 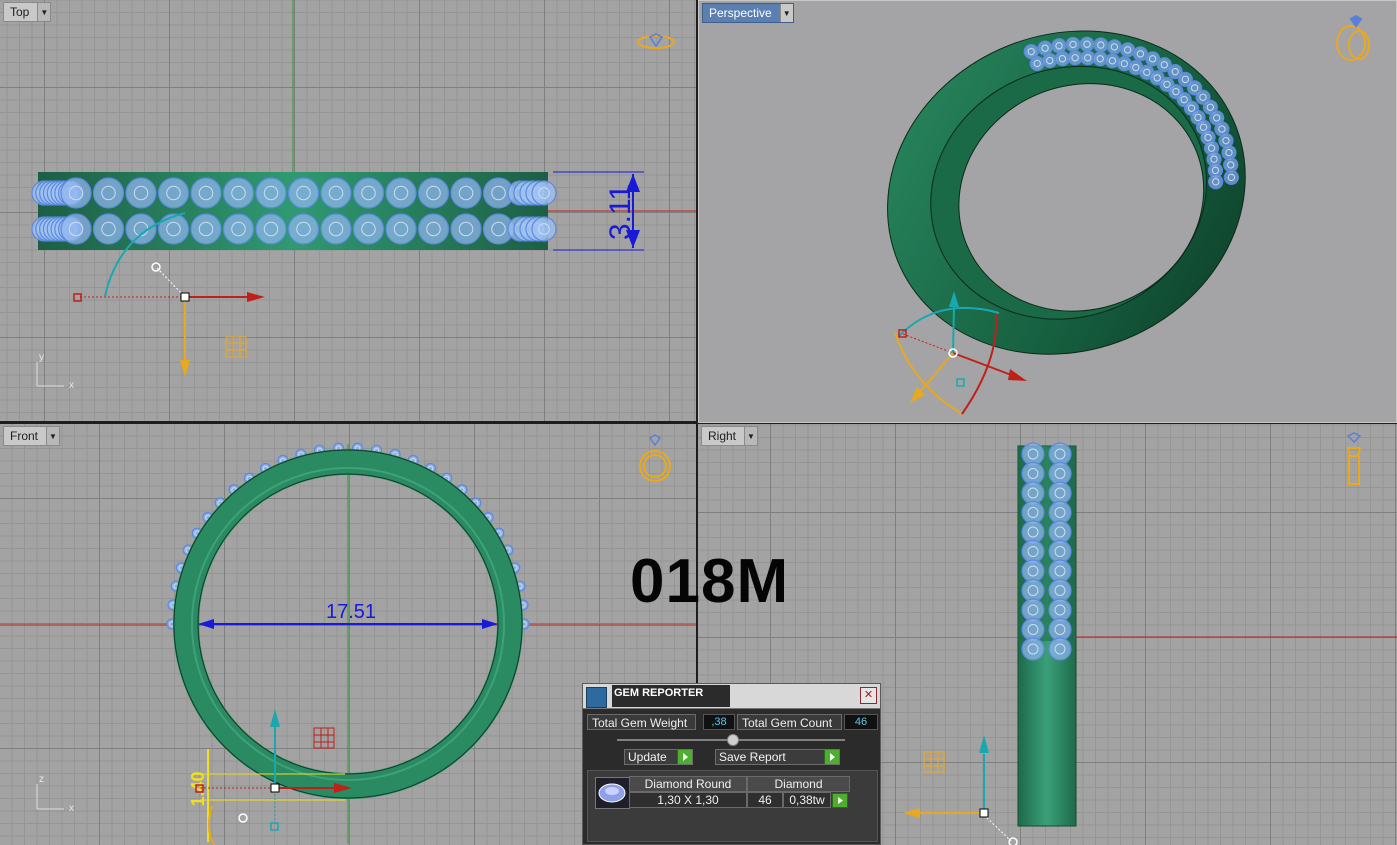 I want to click on dimension-value: 3.11, so click(x=620, y=212).